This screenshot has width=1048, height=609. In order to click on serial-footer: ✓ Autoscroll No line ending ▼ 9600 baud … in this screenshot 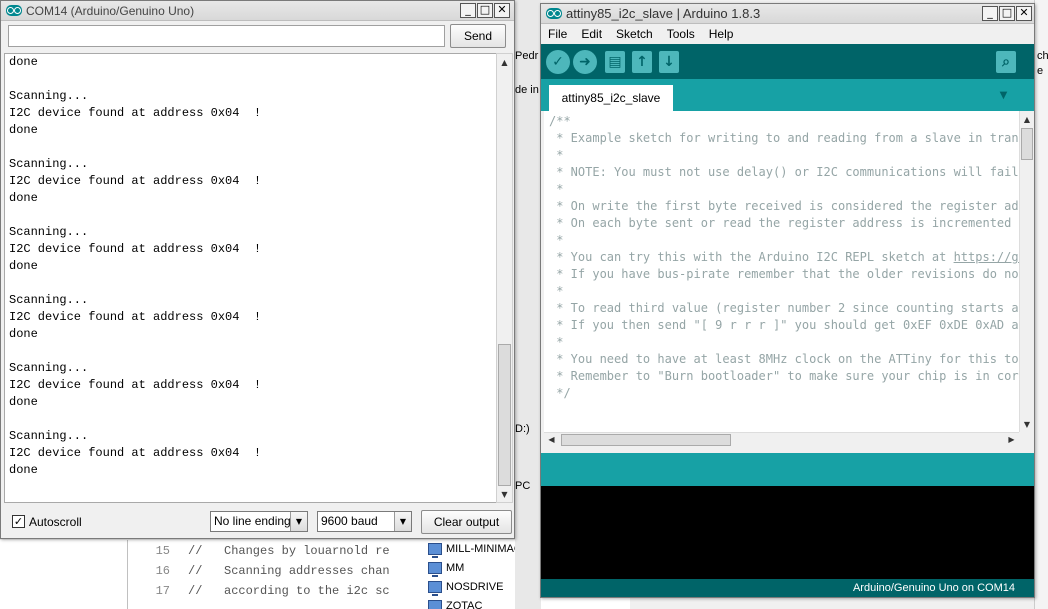, I will do `click(257, 522)`.